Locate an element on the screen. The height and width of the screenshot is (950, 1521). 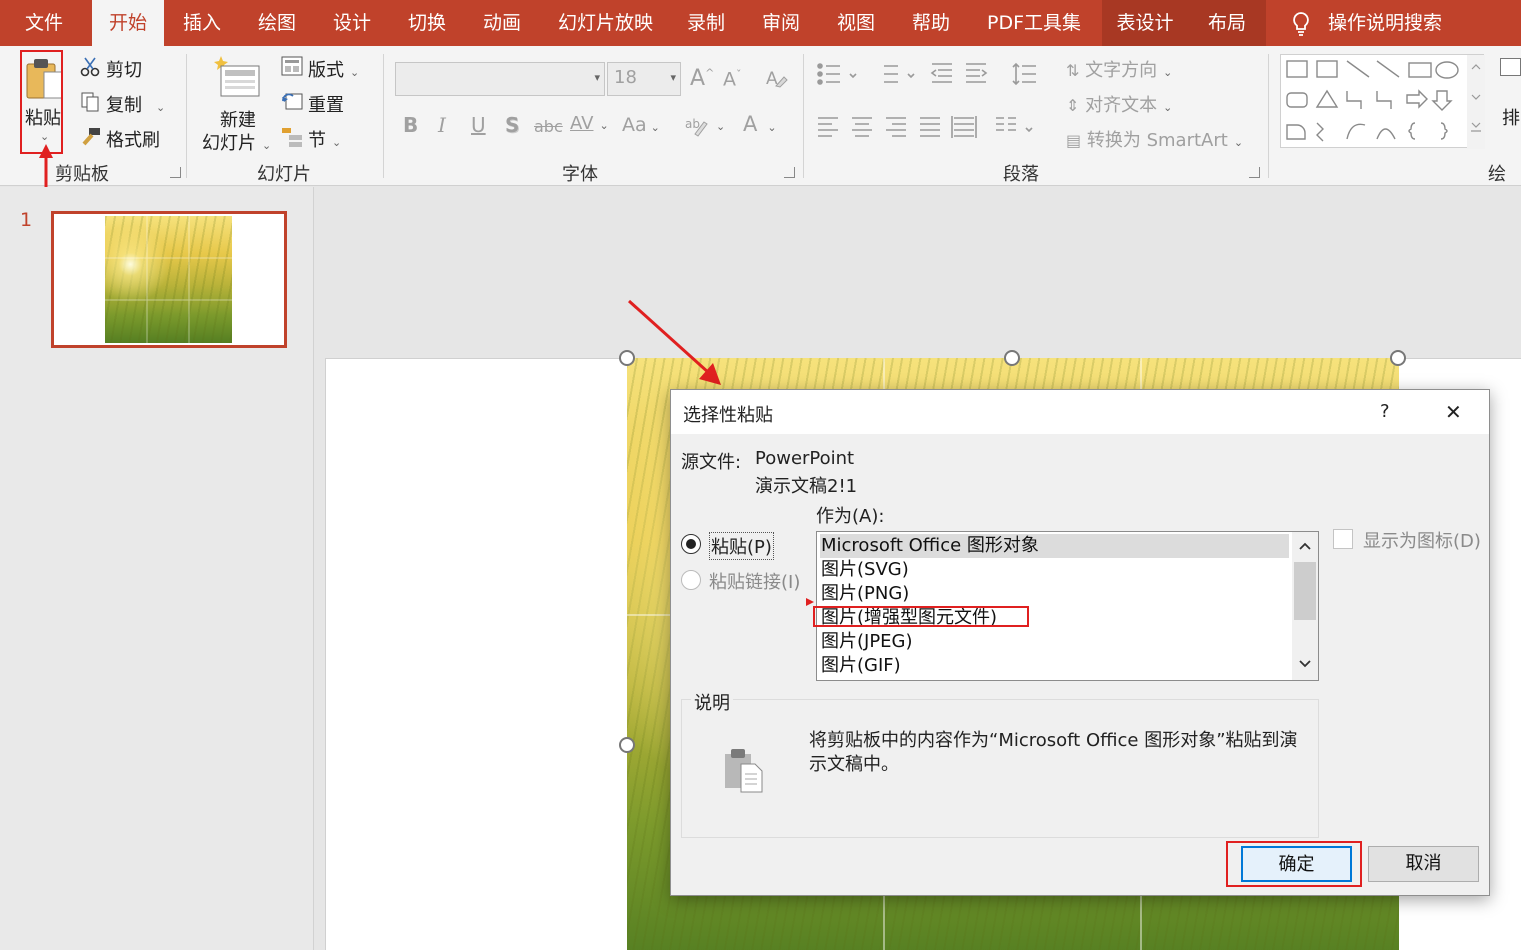
svg-text: ab is located at coordinates (692, 124).